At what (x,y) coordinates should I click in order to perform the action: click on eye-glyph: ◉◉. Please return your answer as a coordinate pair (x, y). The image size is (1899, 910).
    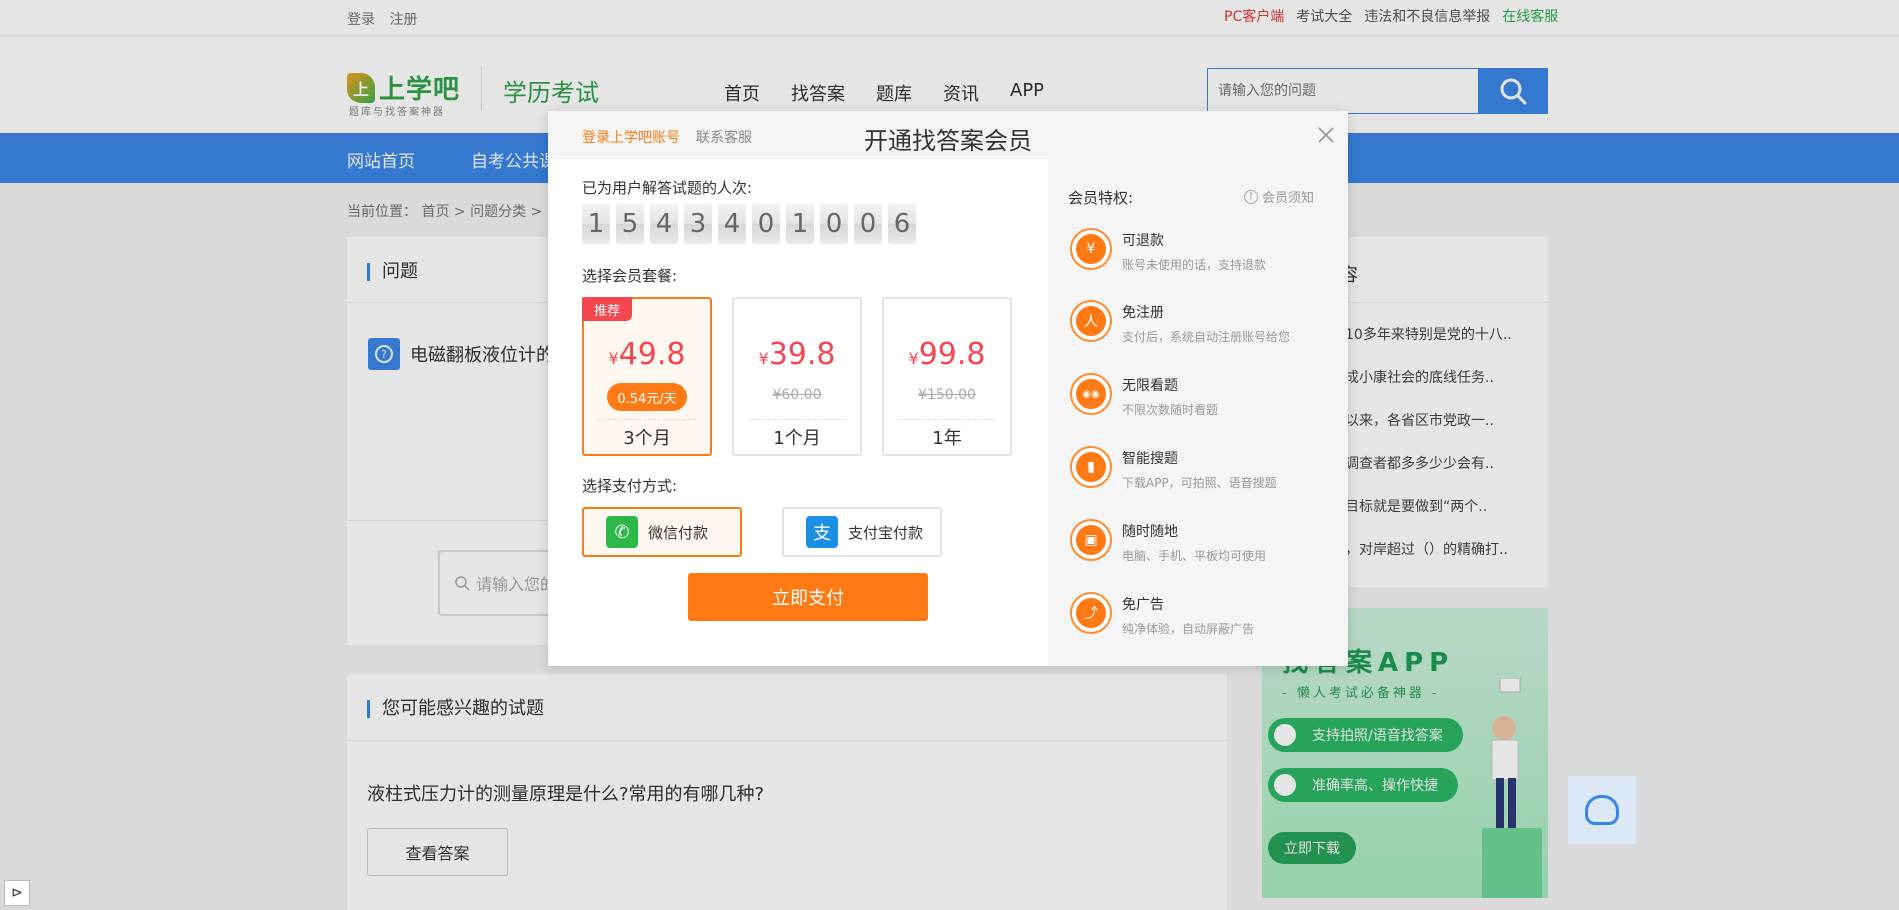
    Looking at the image, I should click on (1091, 394).